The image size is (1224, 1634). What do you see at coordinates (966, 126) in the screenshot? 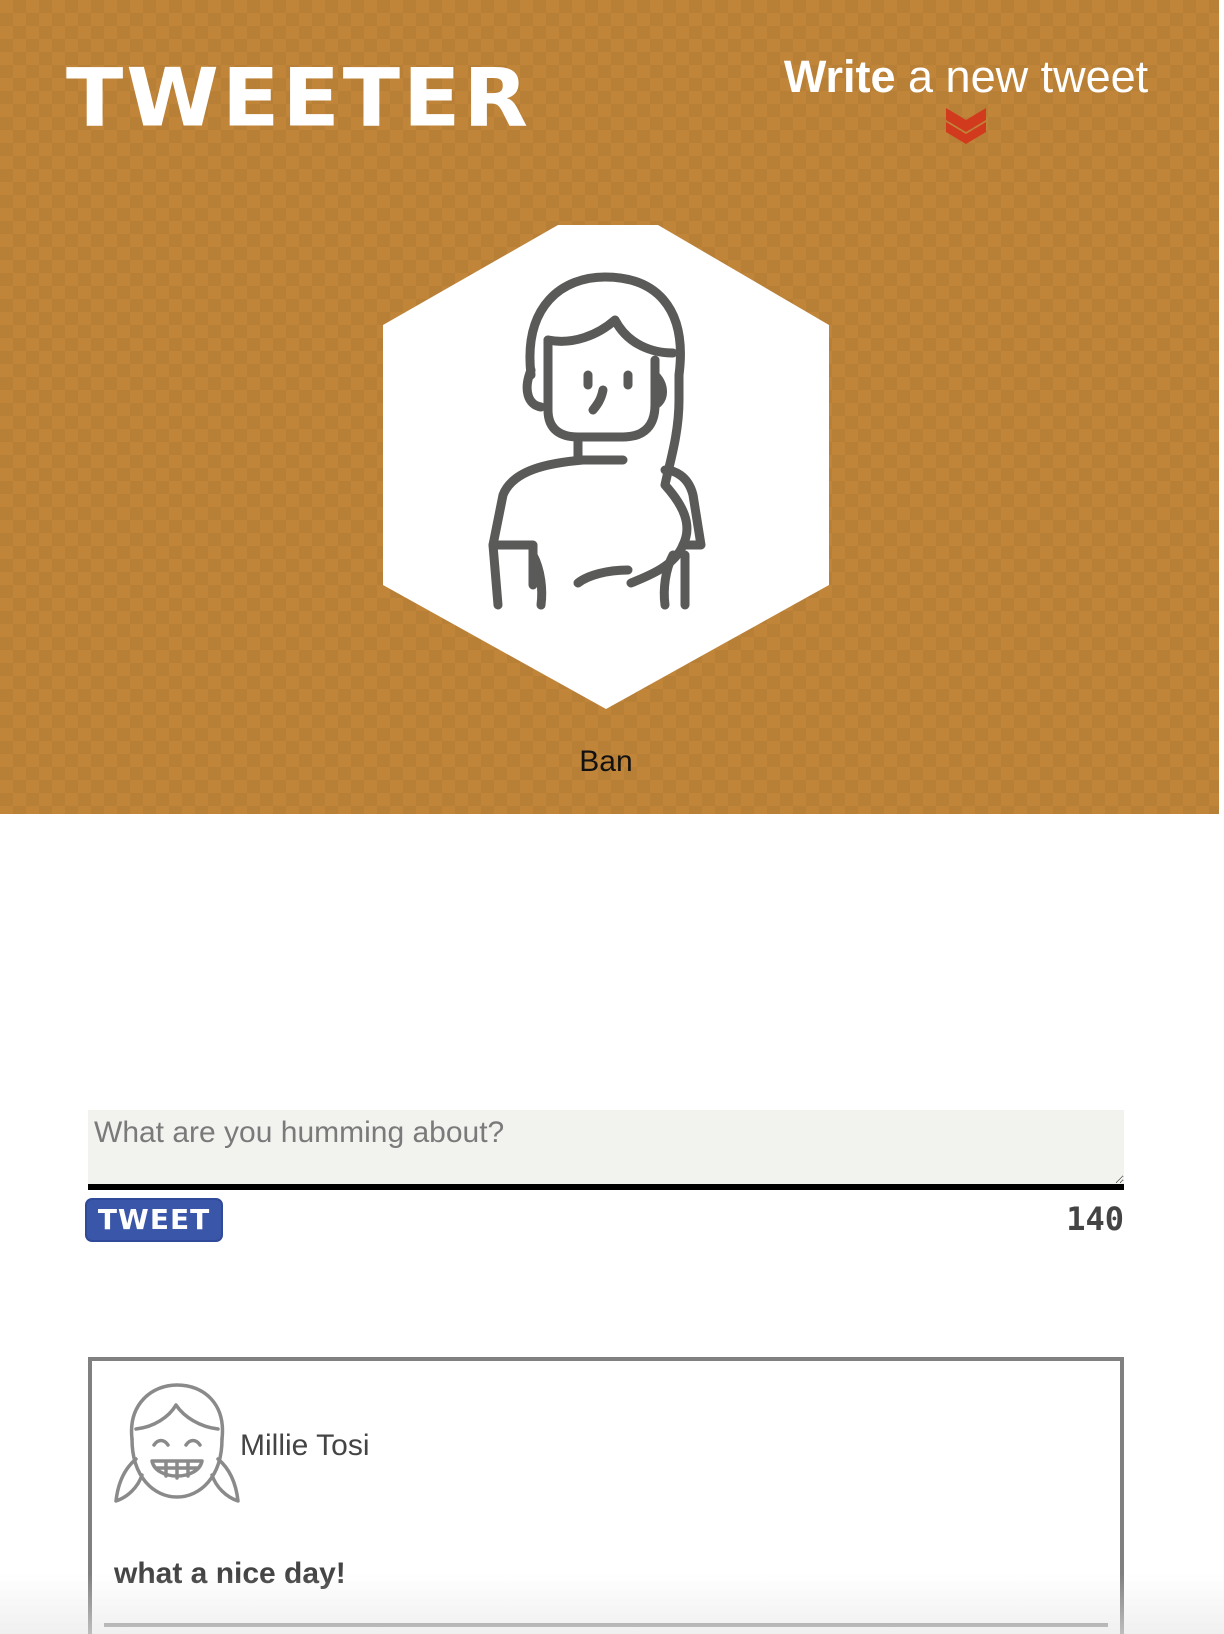
I see `double-chevron-down-icon` at bounding box center [966, 126].